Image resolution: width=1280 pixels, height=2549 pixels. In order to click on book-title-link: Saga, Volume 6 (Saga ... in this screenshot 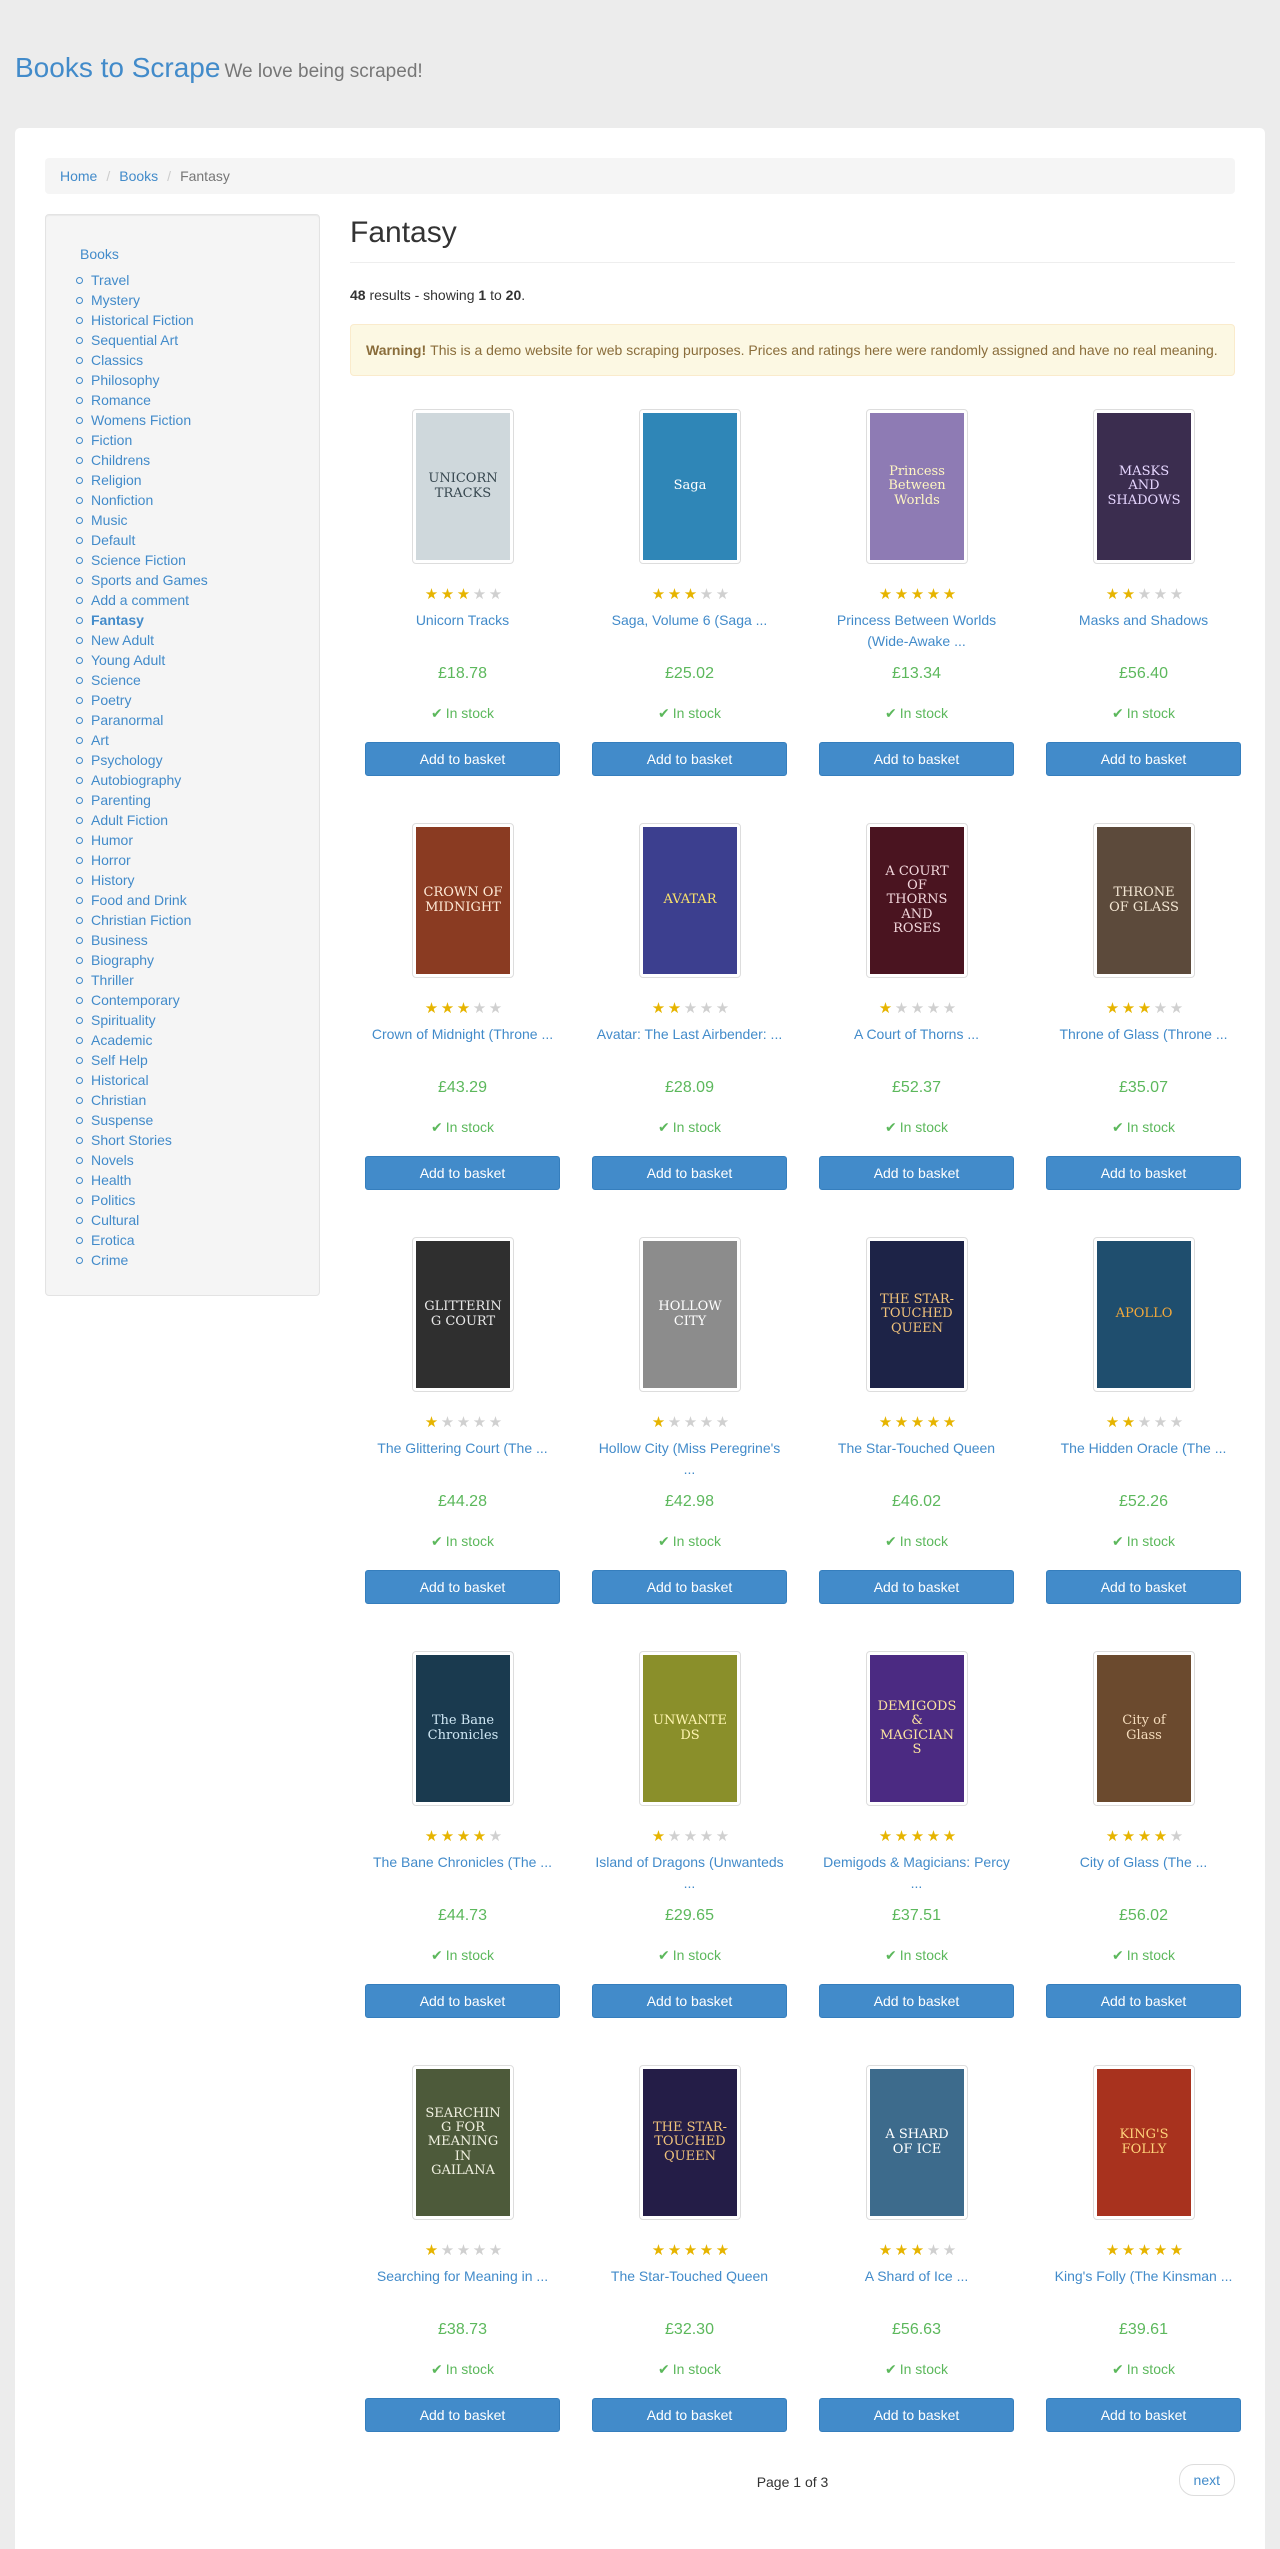, I will do `click(689, 632)`.